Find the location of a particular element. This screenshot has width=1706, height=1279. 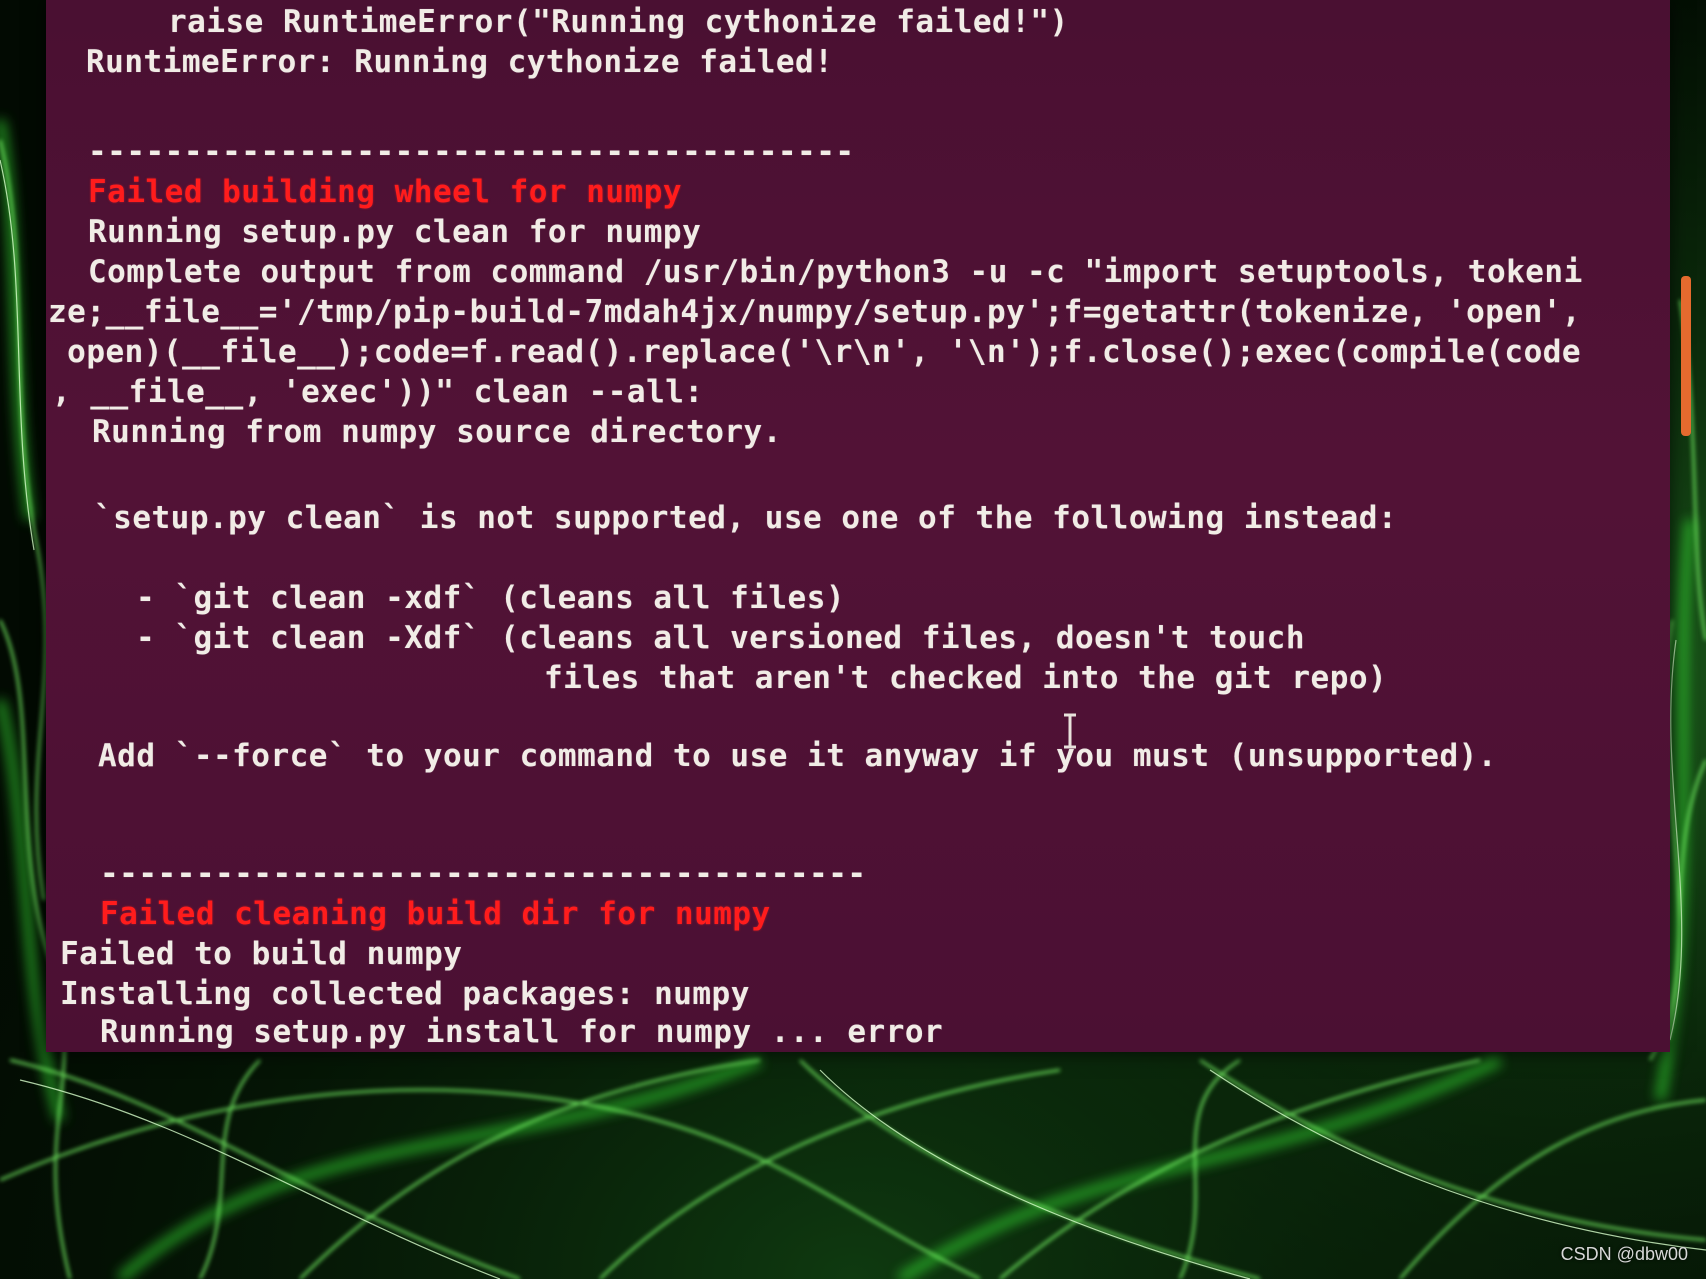

text-cursor-icon is located at coordinates (1070, 731).